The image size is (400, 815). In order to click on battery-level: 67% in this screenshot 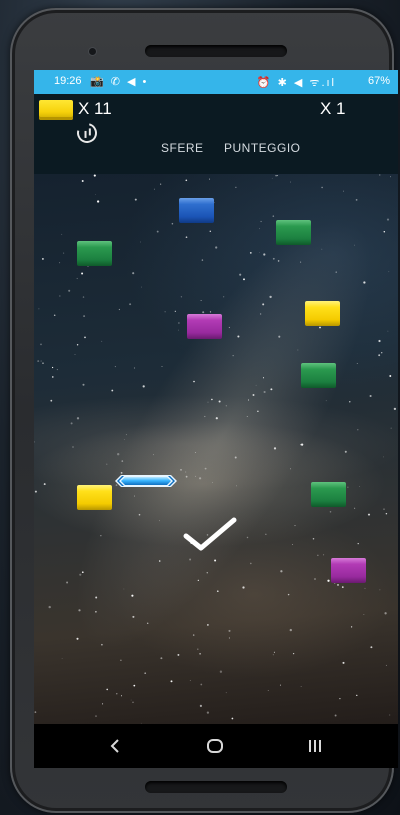, I will do `click(378, 81)`.